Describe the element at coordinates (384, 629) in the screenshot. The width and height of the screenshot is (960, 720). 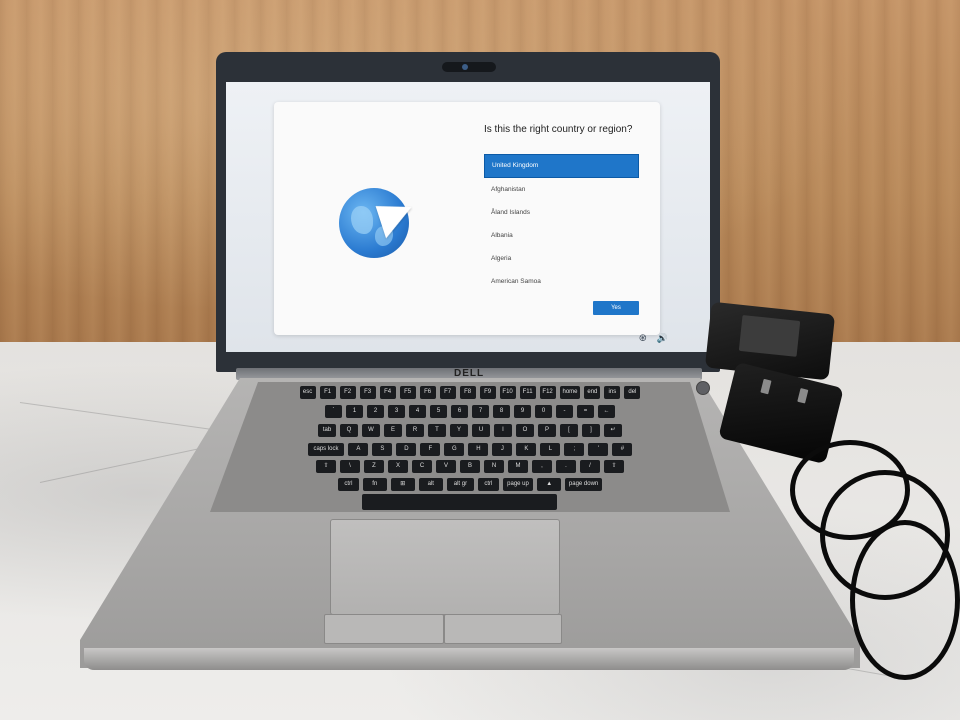
I see `touchpad-left-button` at that location.